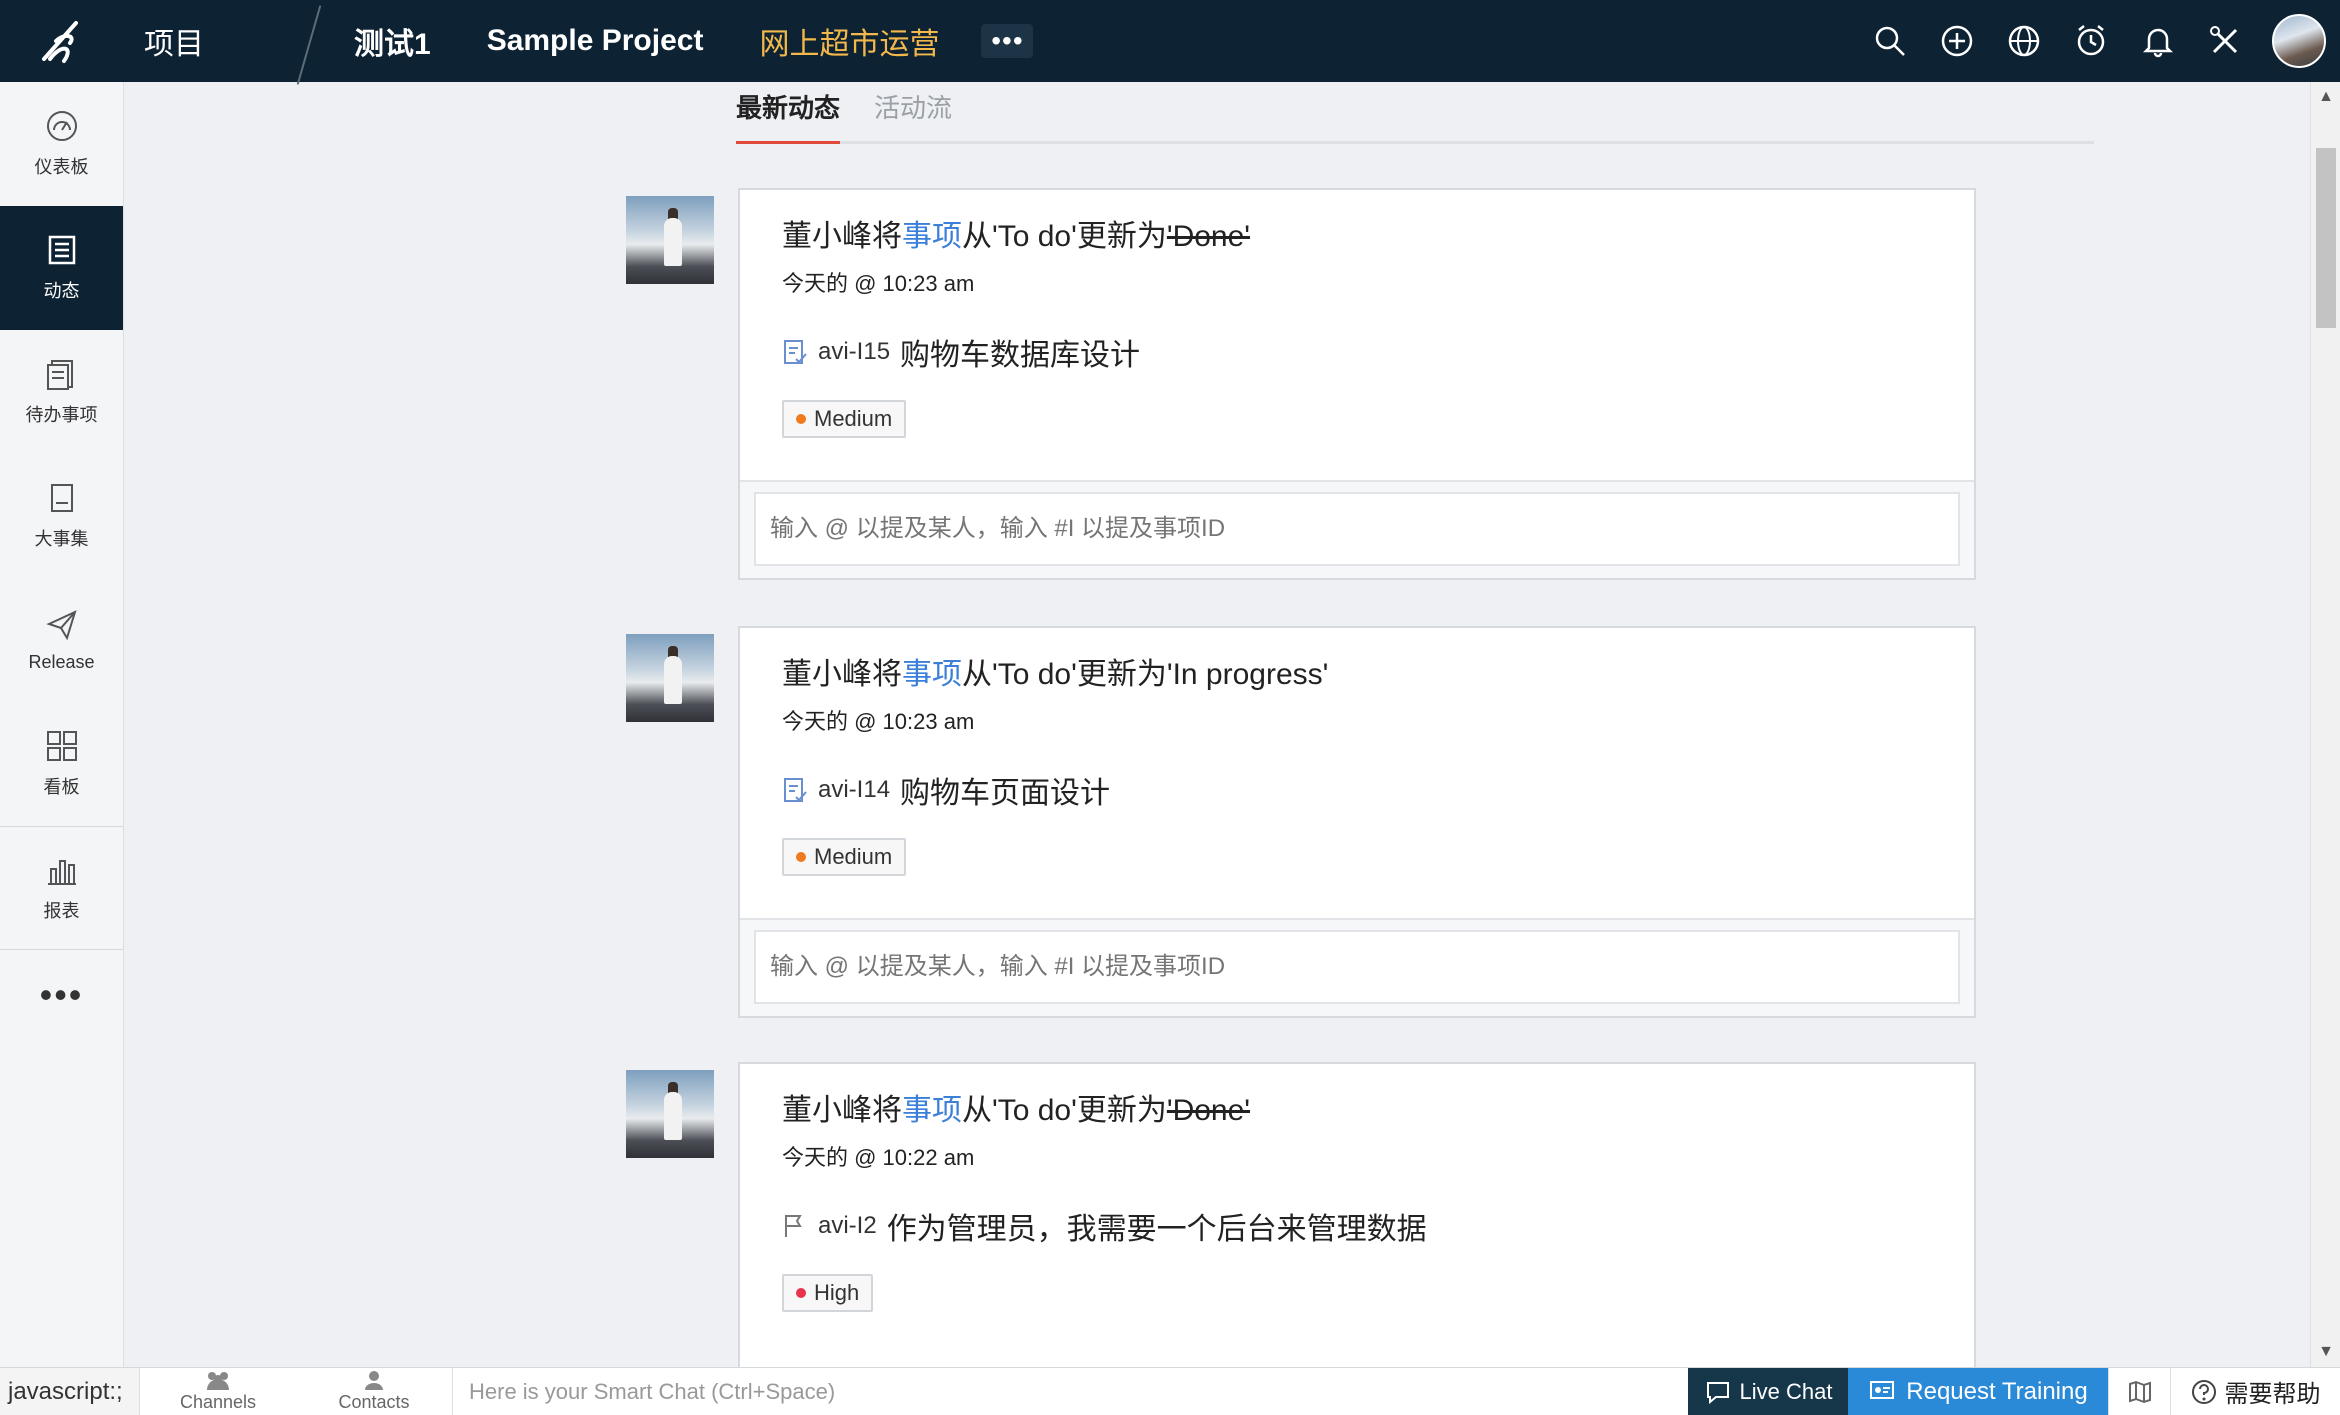  I want to click on sidebar-item-dashboard: 仪表板, so click(61, 144).